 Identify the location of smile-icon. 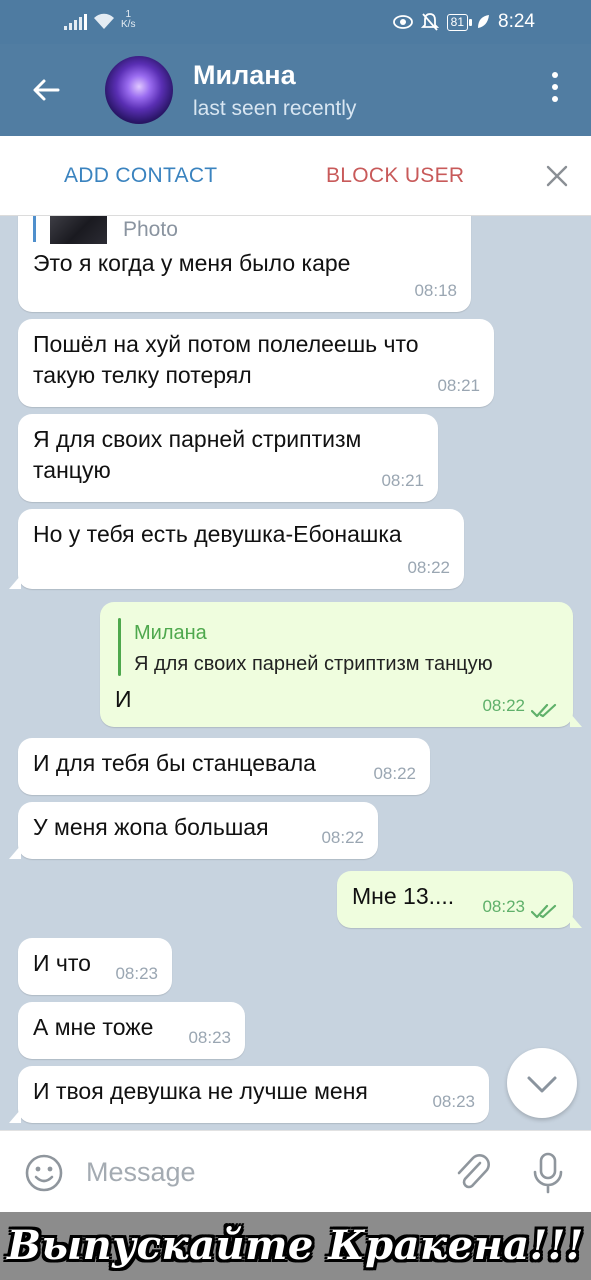
(44, 1173).